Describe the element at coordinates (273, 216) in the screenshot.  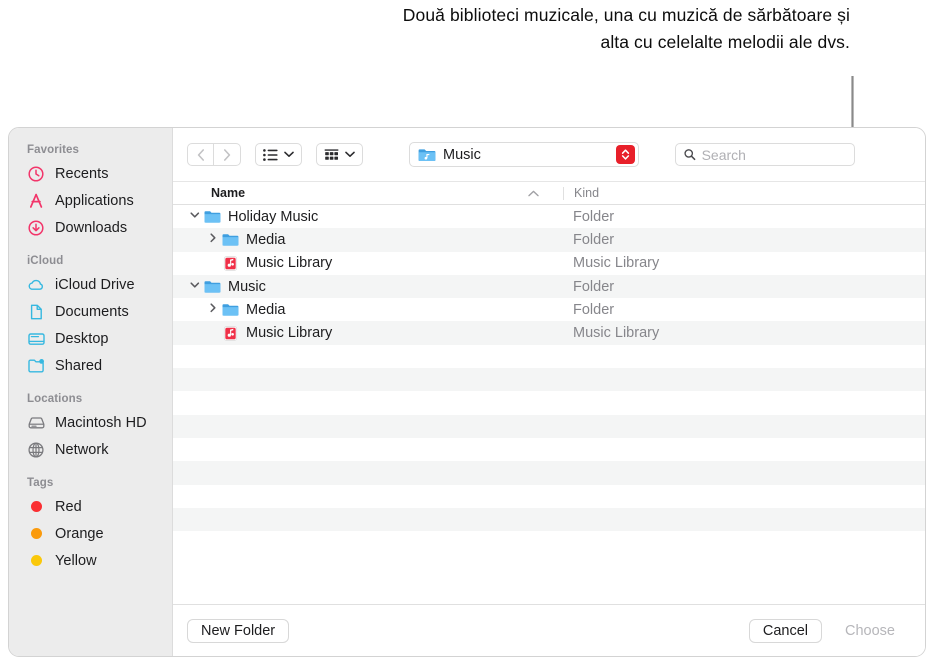
I see `file-name-label: Holiday Music` at that location.